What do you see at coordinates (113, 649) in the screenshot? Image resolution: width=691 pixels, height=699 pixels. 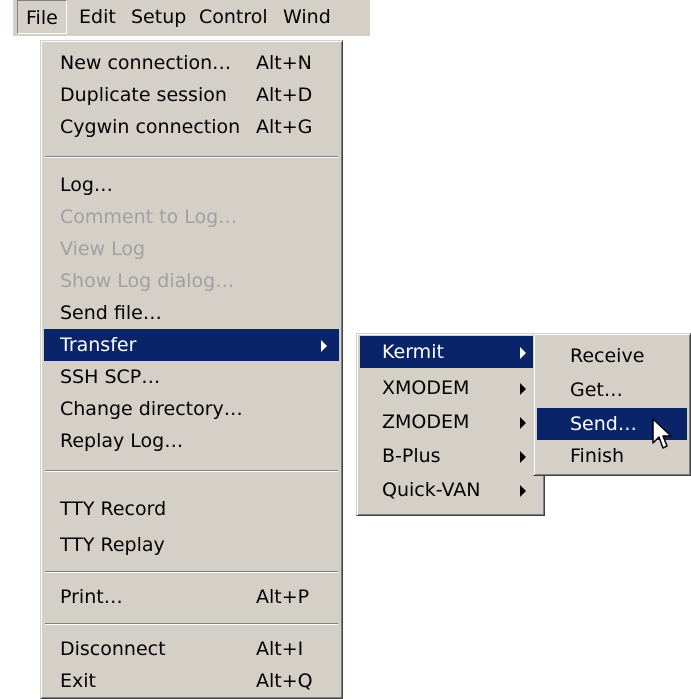 I see `menu-item-label: Disconnect` at bounding box center [113, 649].